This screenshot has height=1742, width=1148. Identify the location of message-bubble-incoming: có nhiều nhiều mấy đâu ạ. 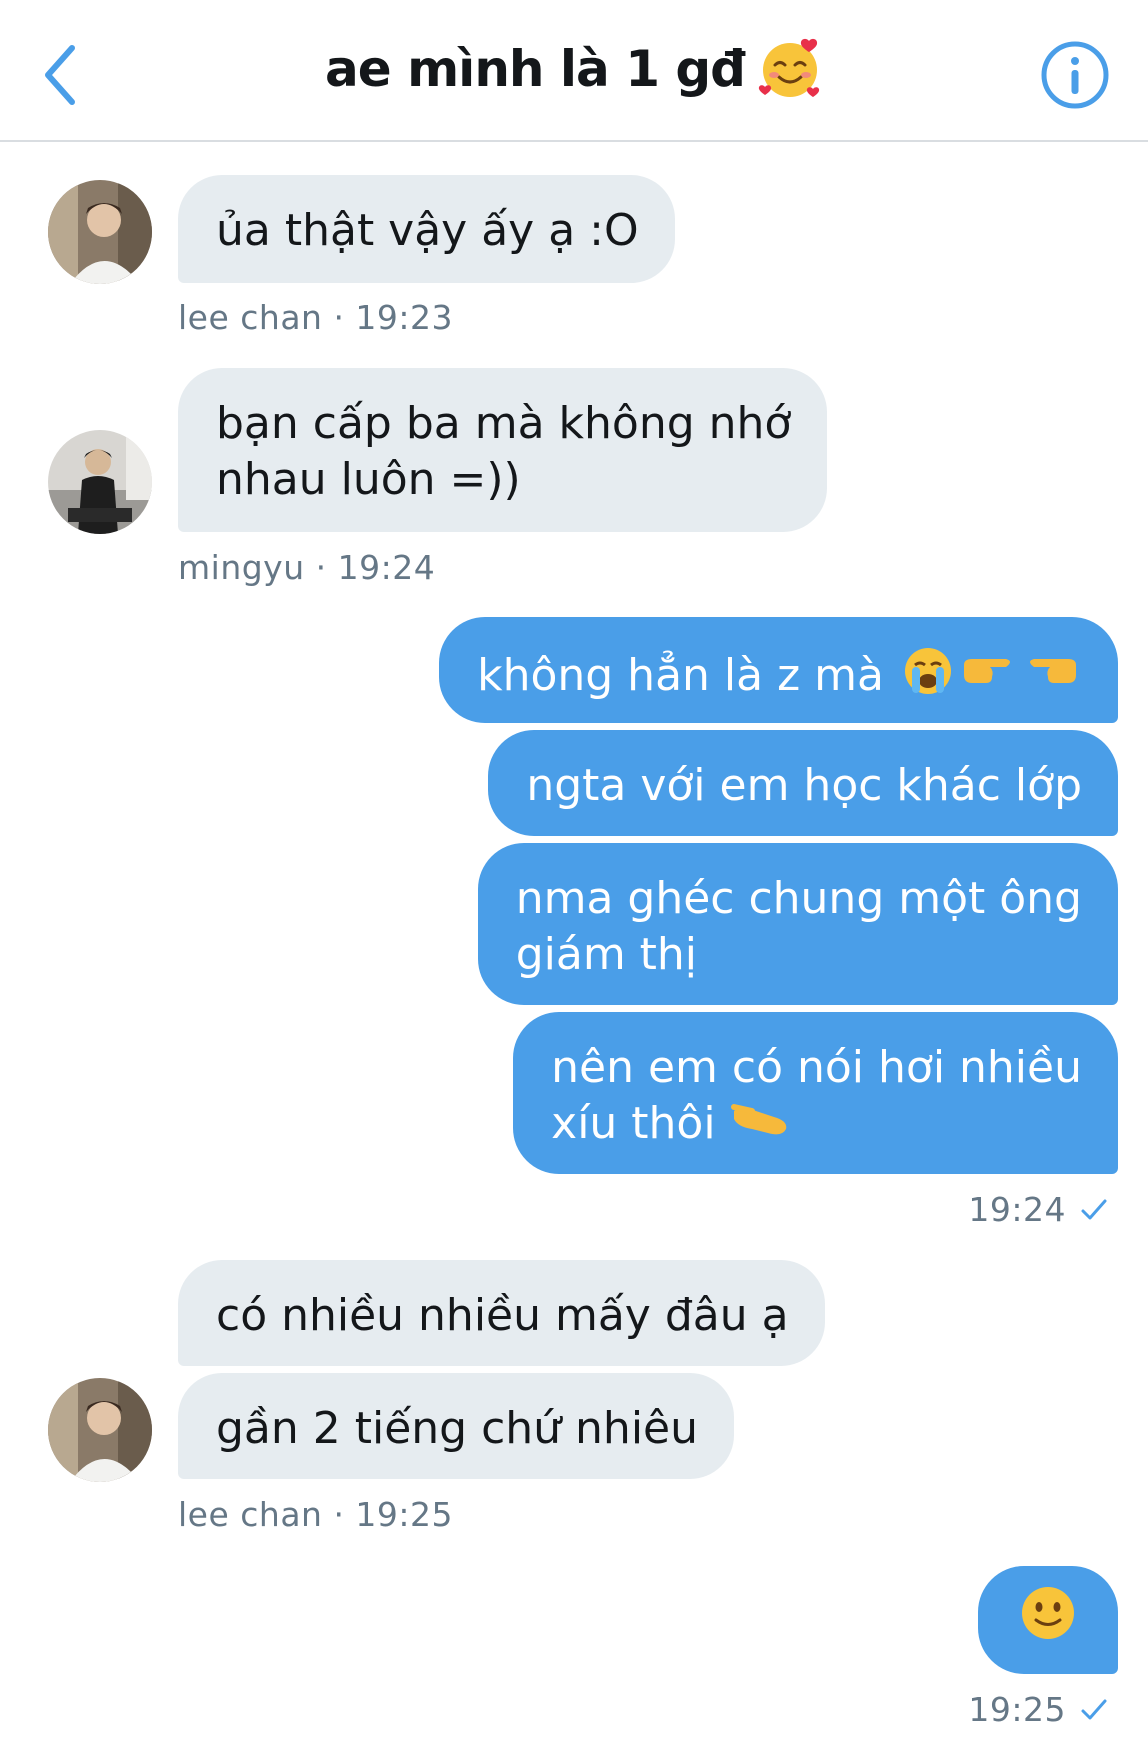
(501, 1313).